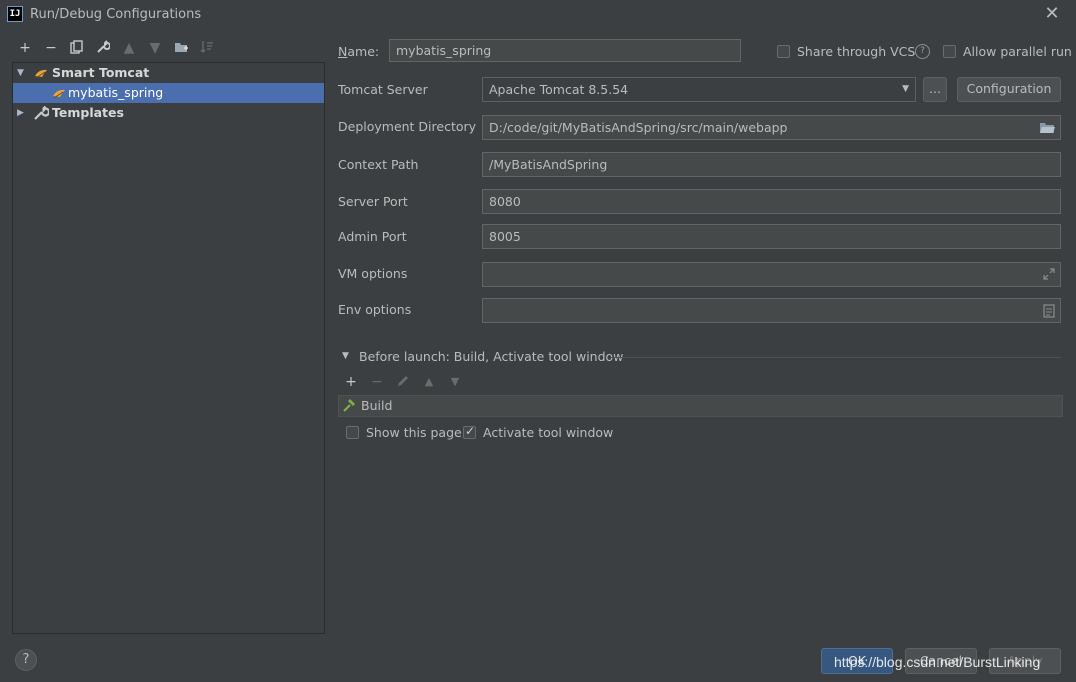  Describe the element at coordinates (937, 662) in the screenshot. I see `watermark-text: https://blog.csdn.net/BurstLinking` at that location.